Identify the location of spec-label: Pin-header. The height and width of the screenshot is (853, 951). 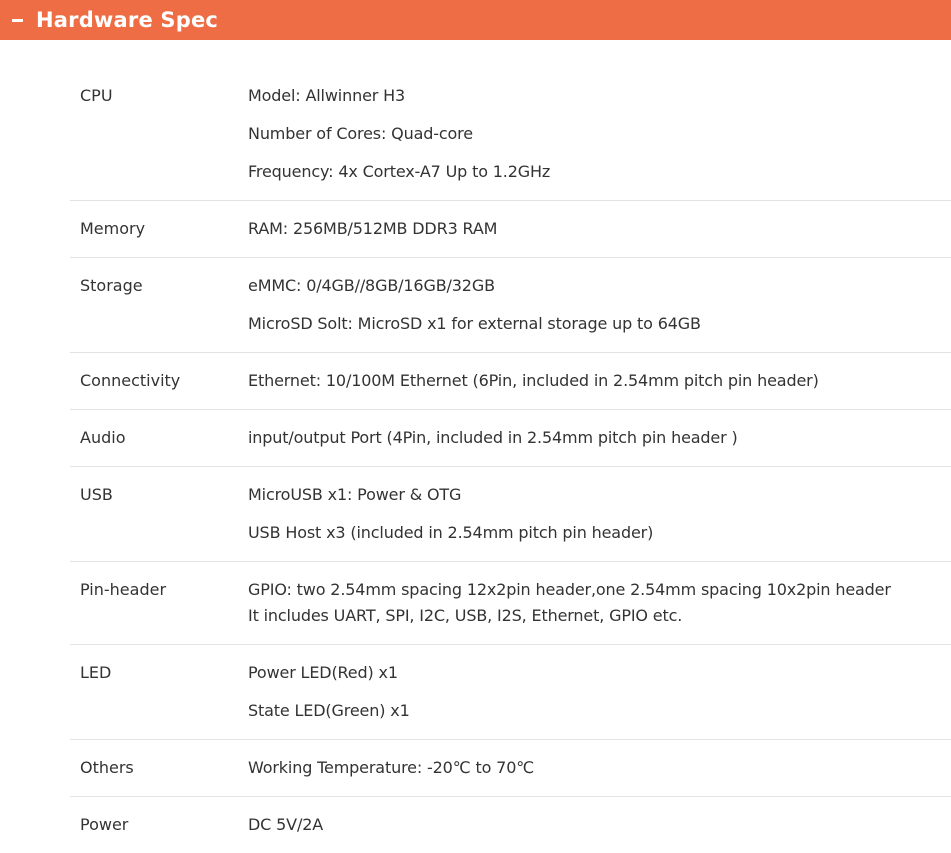
(123, 589).